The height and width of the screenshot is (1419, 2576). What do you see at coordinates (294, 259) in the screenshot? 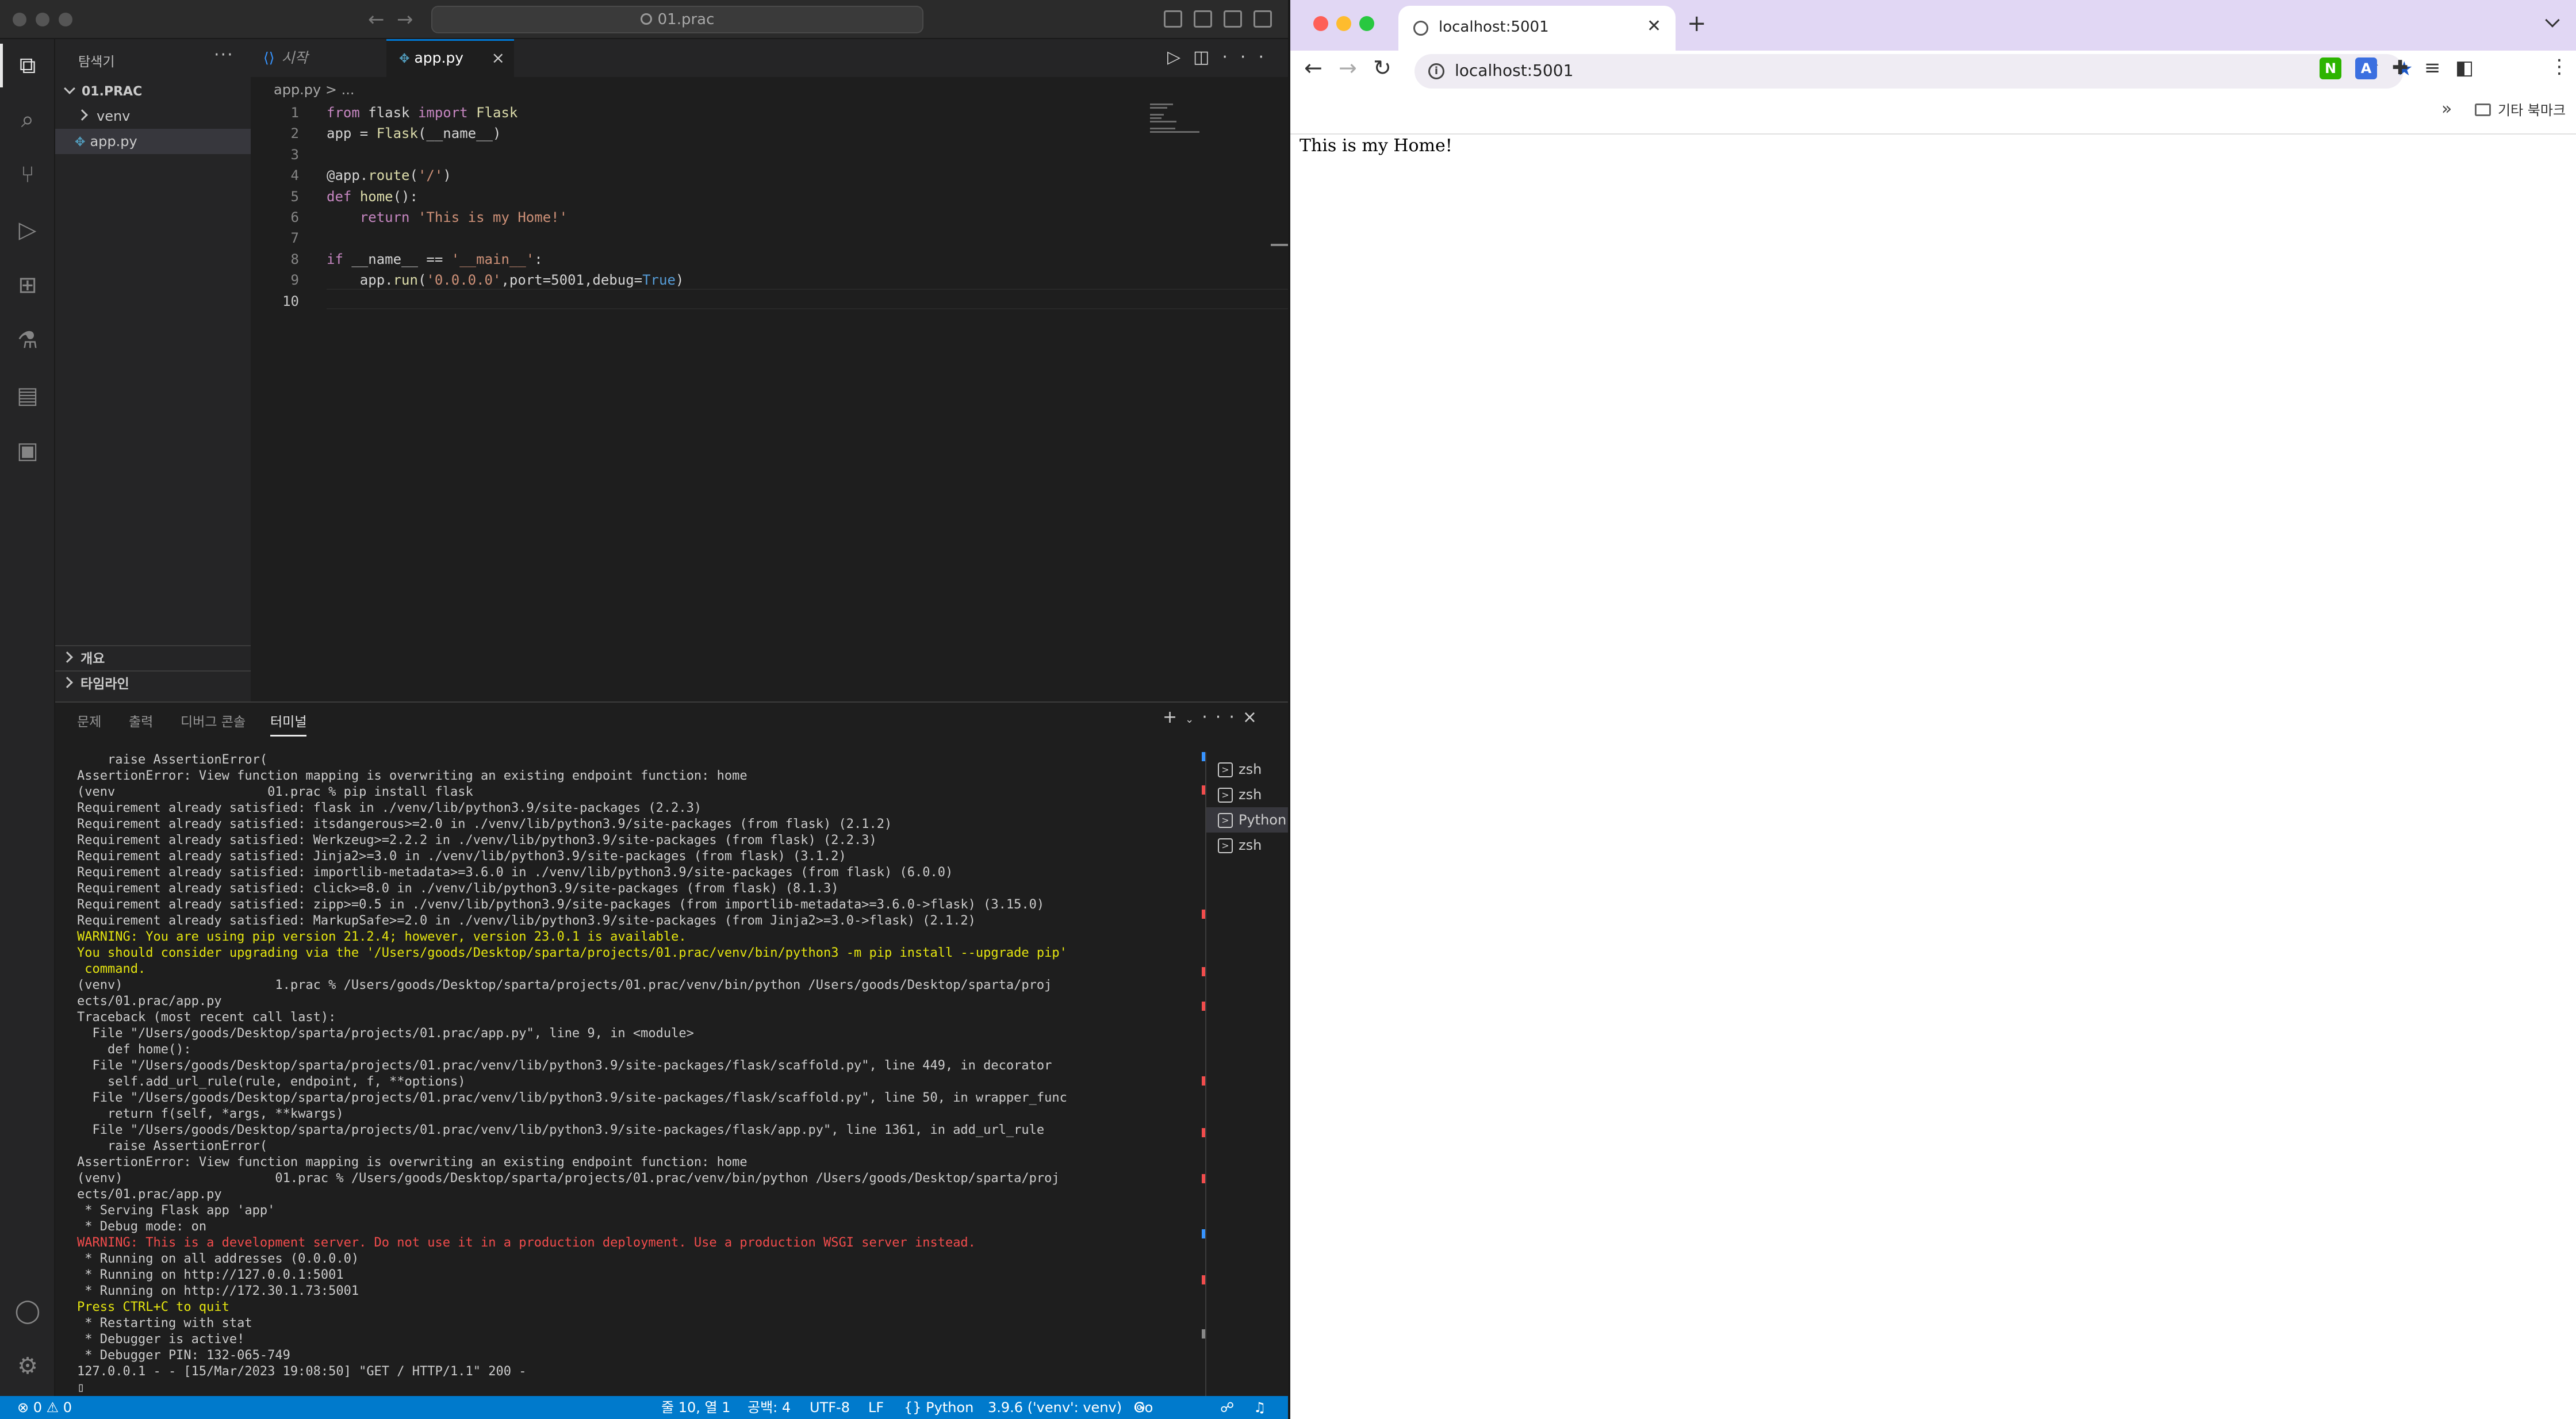
I see `line-number: 8` at bounding box center [294, 259].